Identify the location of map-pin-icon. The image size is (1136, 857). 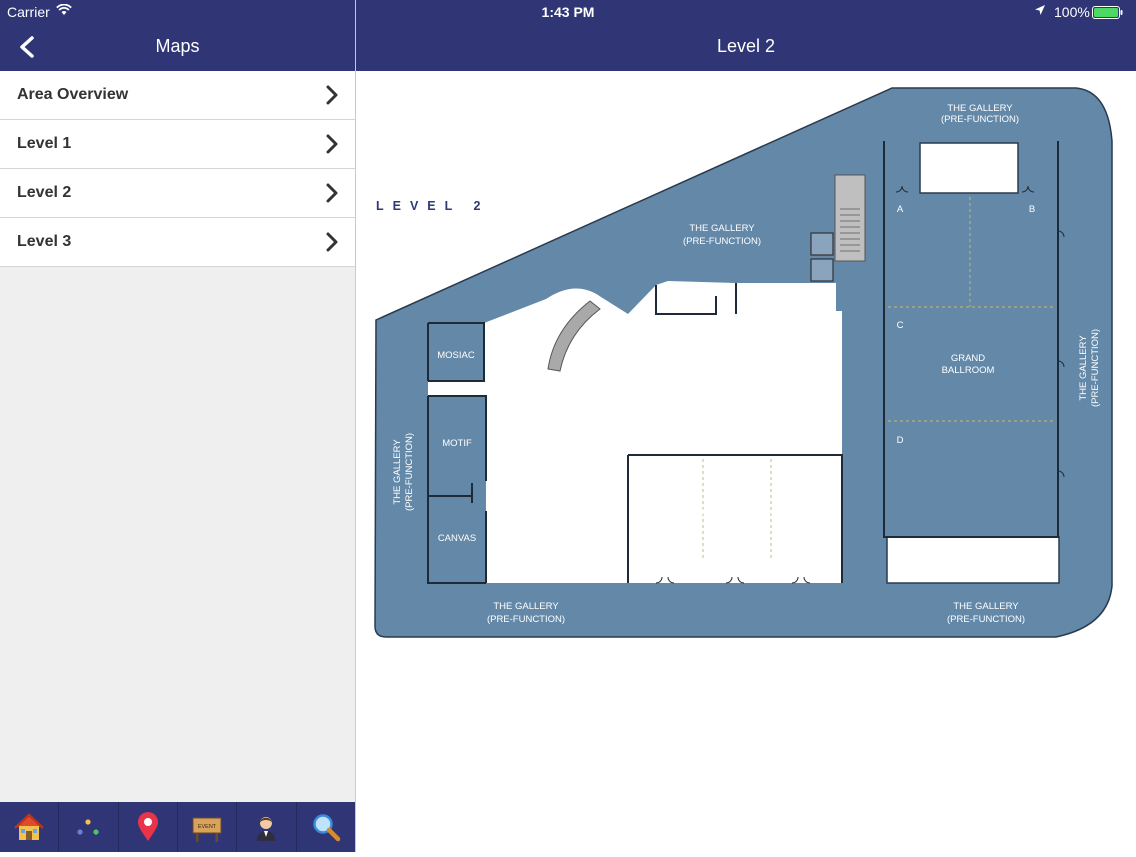
(147, 826).